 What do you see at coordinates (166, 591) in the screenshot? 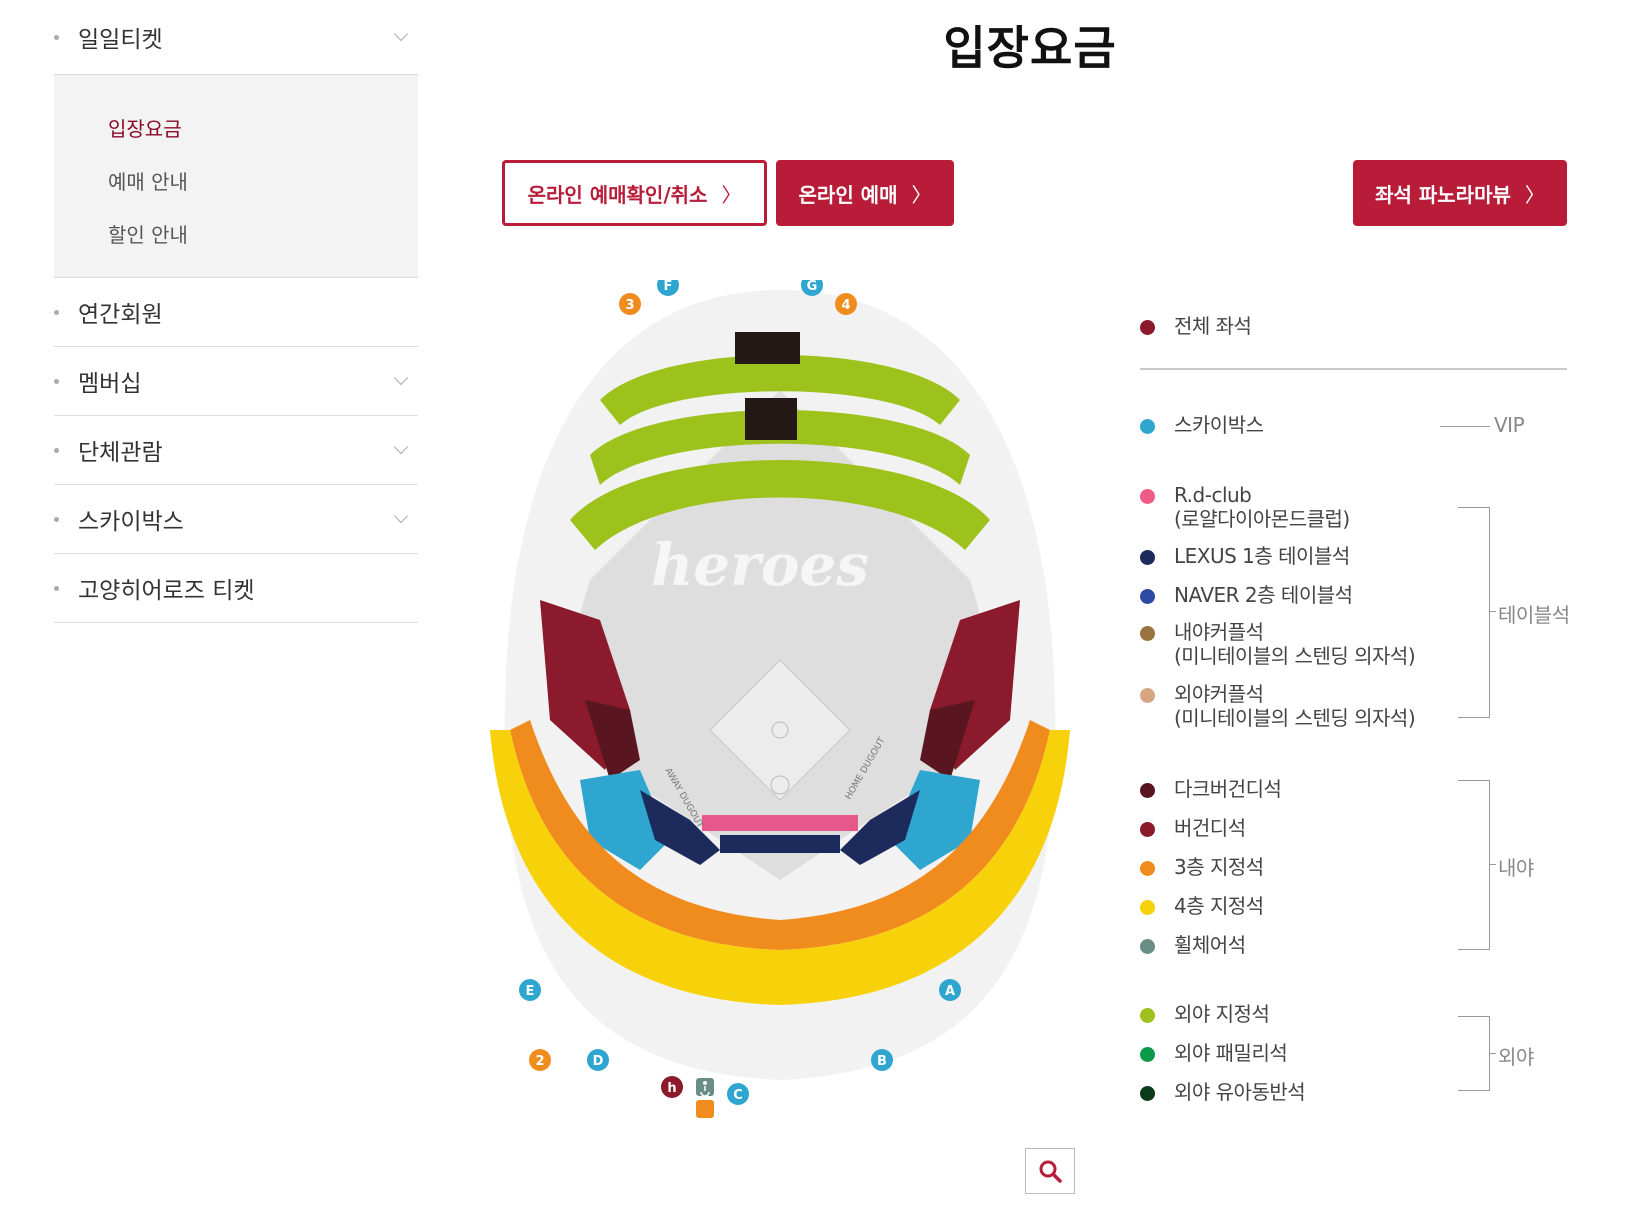
I see `sidebar-item-label: 고양히어로즈 티켓` at bounding box center [166, 591].